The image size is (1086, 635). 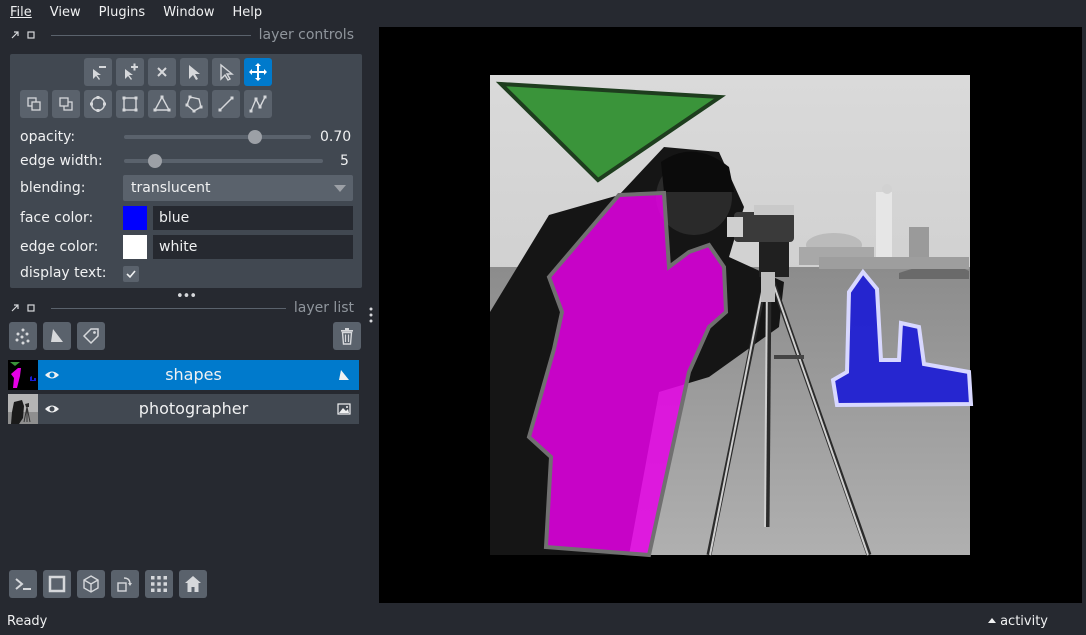 I want to click on pan-zoom-button, so click(x=258, y=72).